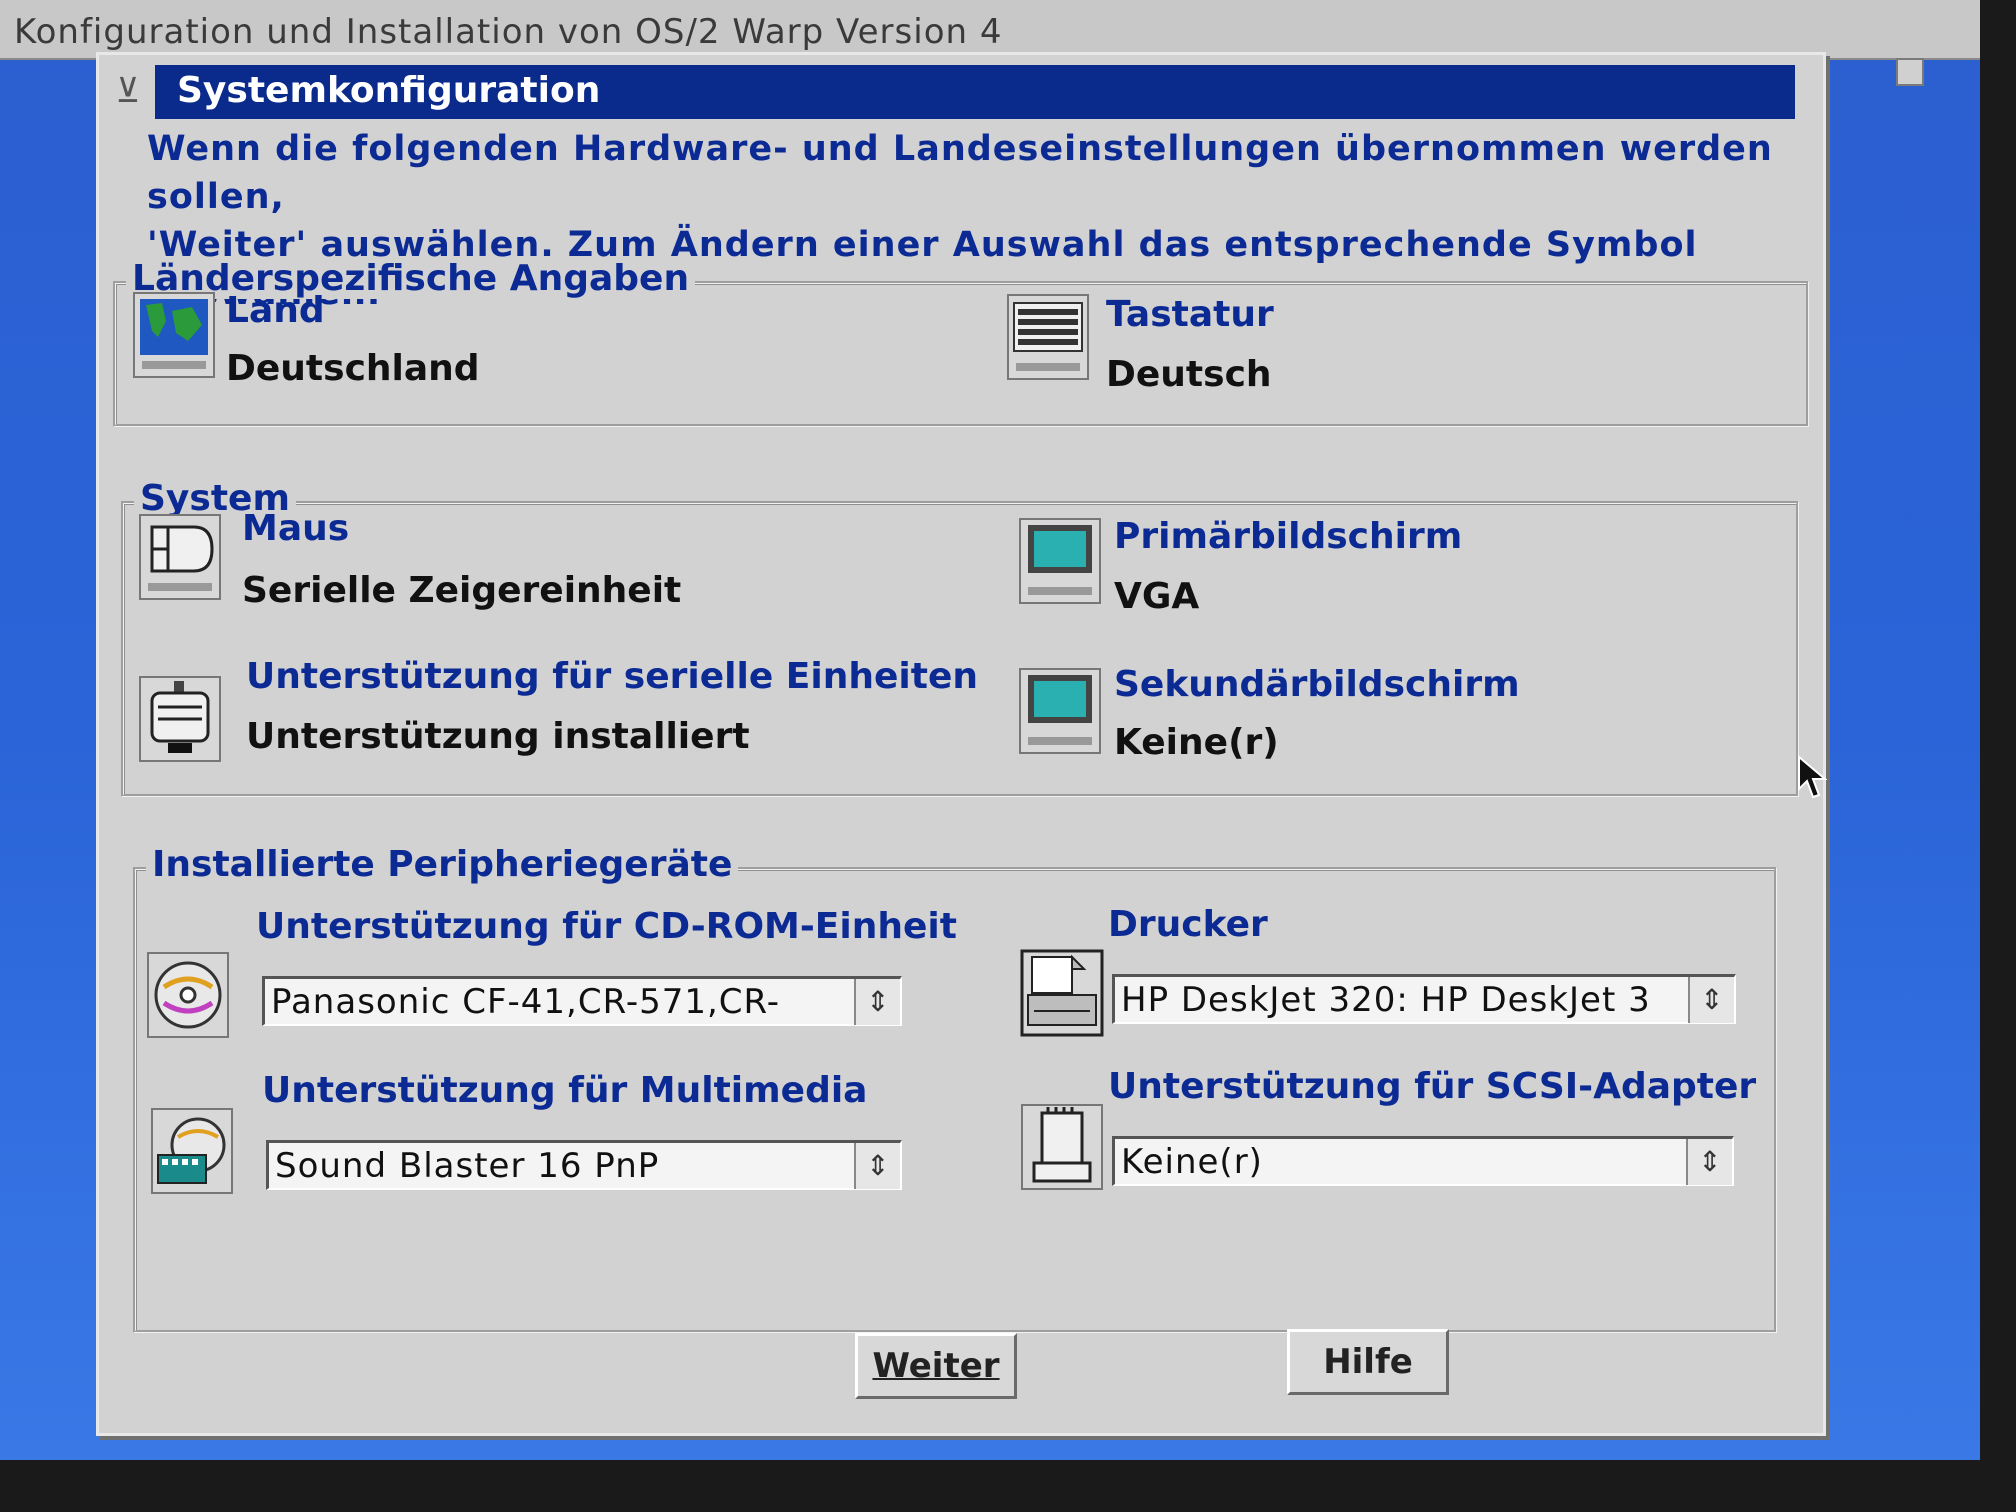 This screenshot has width=2016, height=1512. Describe the element at coordinates (1188, 924) in the screenshot. I see `printer-label: Drucker` at that location.